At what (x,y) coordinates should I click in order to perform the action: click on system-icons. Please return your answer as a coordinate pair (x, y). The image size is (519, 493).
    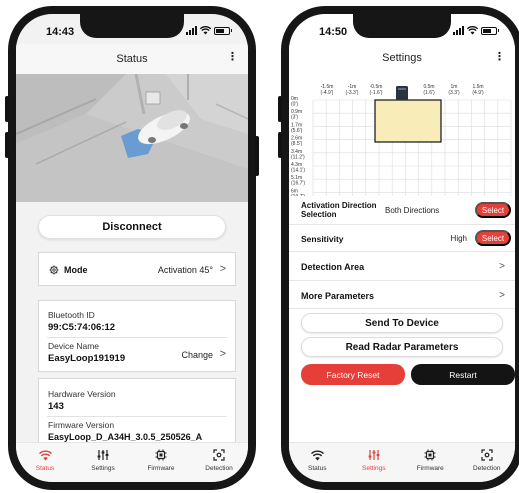
    Looking at the image, I should click on (476, 30).